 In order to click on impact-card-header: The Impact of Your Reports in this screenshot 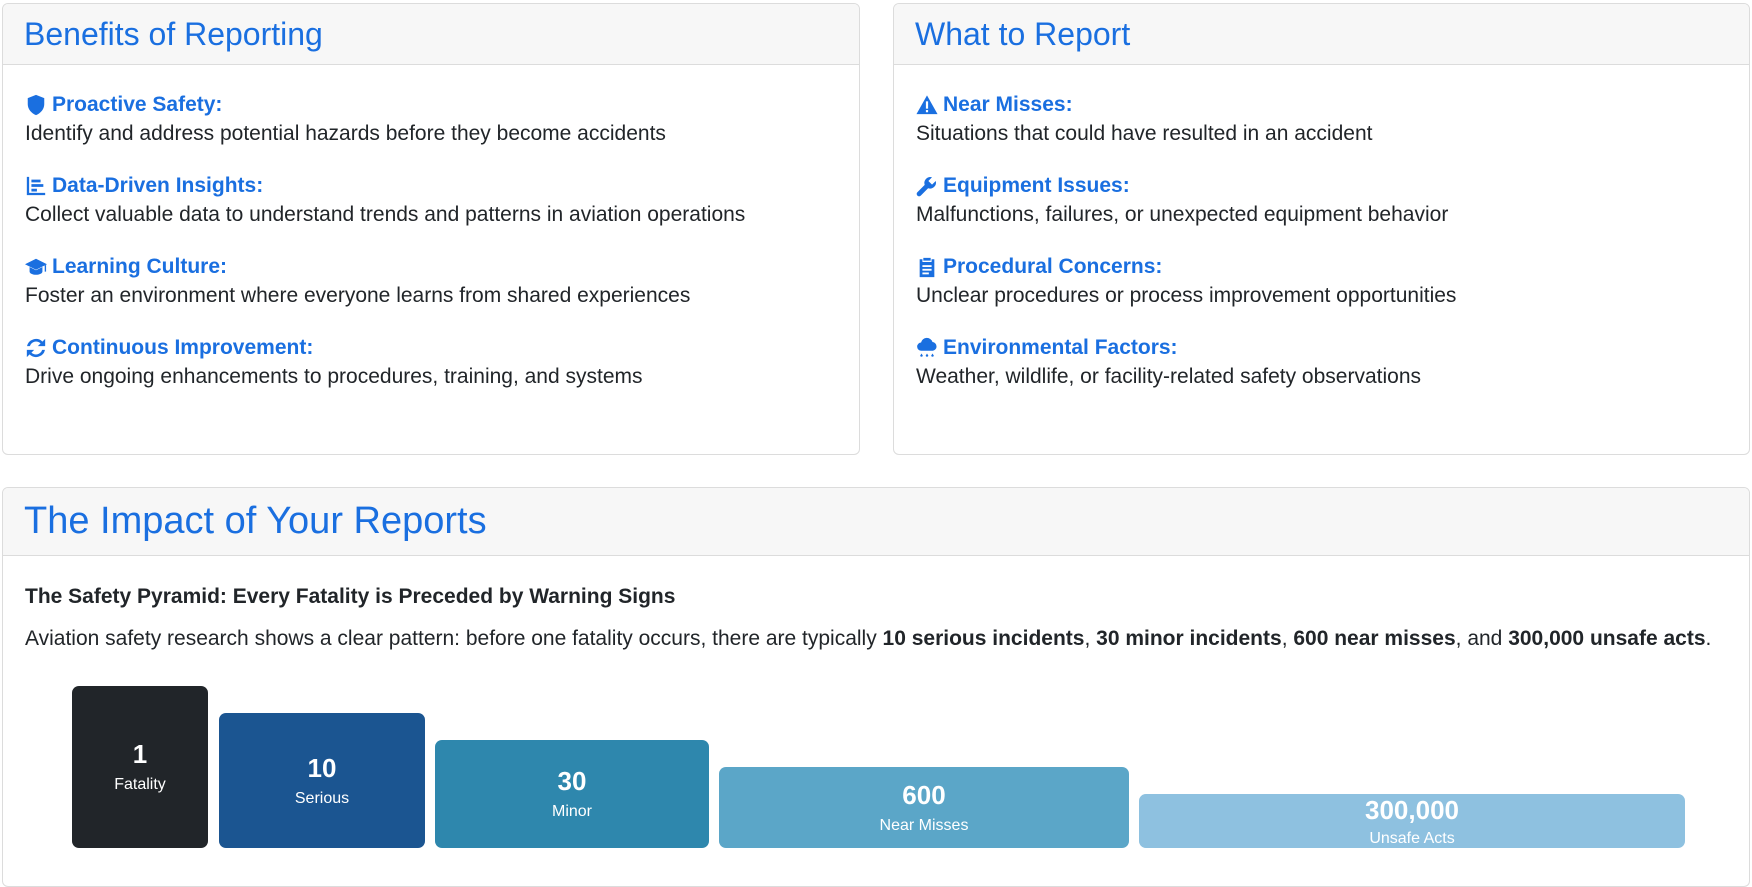, I will do `click(876, 522)`.